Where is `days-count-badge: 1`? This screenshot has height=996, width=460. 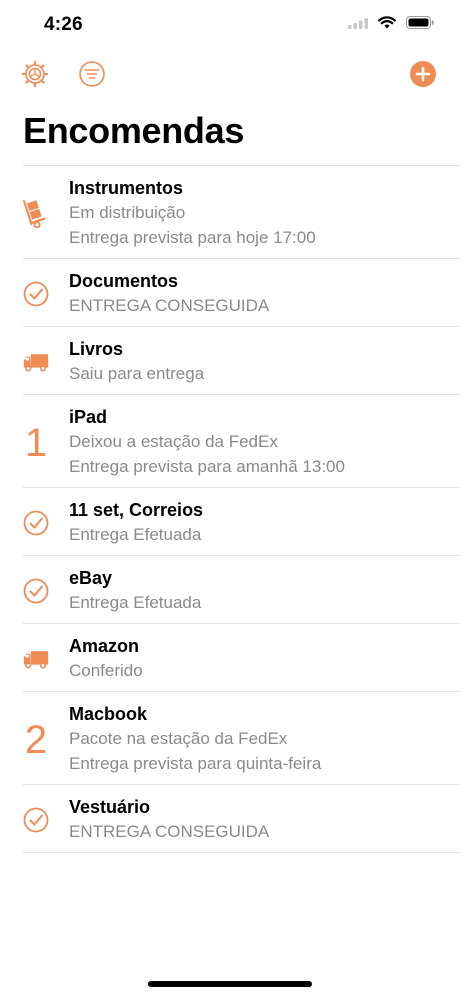
days-count-badge: 1 is located at coordinates (36, 443).